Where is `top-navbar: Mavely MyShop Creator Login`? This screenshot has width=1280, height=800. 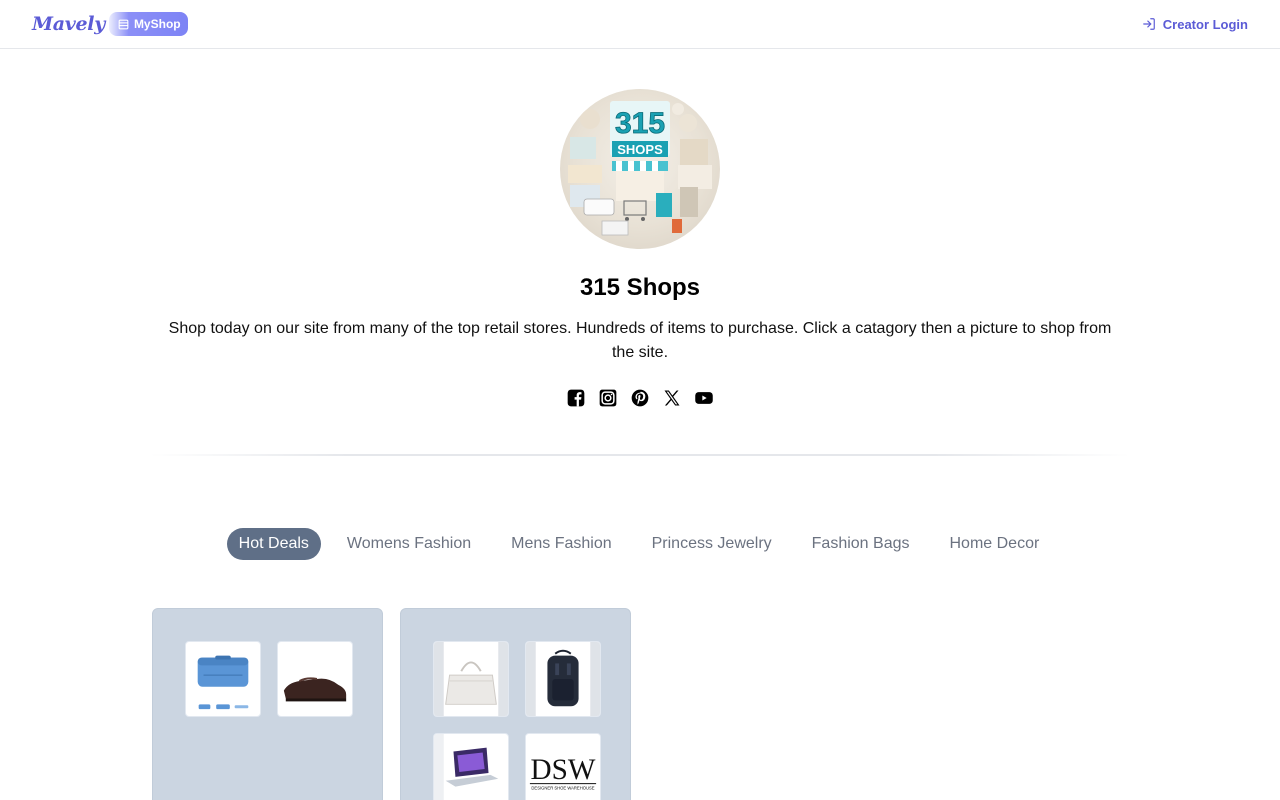 top-navbar: Mavely MyShop Creator Login is located at coordinates (640, 24).